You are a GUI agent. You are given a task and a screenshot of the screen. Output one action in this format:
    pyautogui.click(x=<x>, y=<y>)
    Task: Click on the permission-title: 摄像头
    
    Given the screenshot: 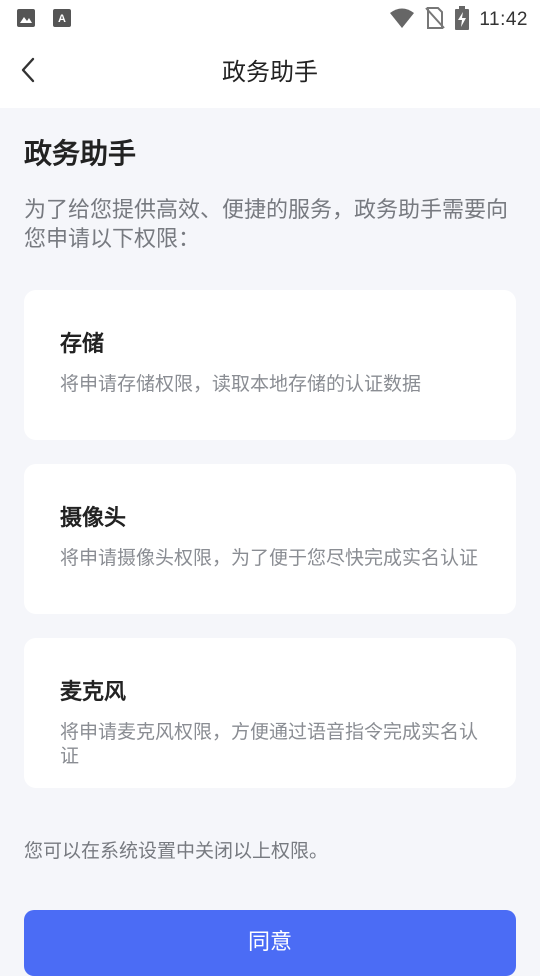 What is the action you would take?
    pyautogui.click(x=93, y=518)
    